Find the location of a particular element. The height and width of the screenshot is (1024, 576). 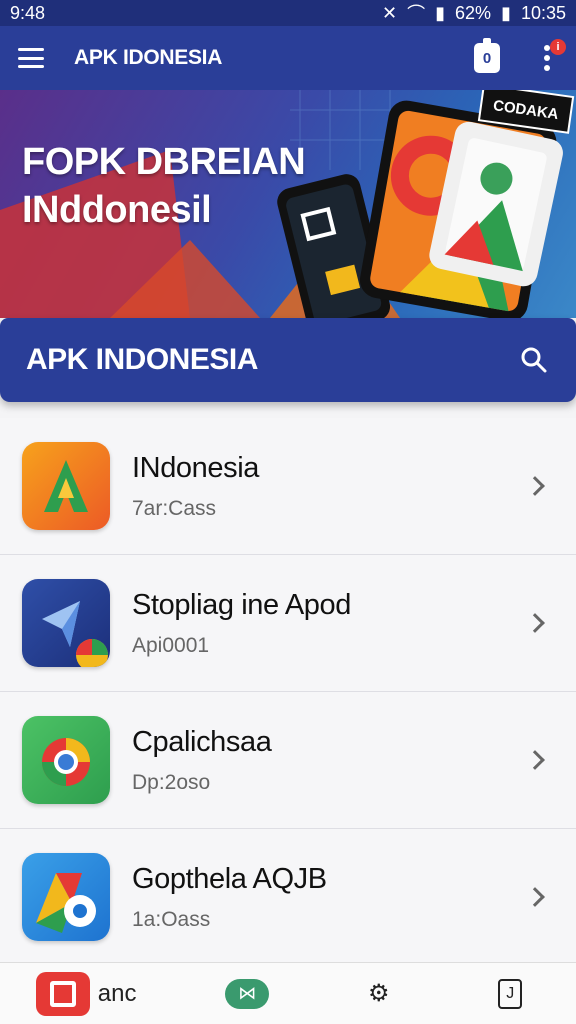

bottom-navigation: anc ⋈ ⚙ J is located at coordinates (288, 993).